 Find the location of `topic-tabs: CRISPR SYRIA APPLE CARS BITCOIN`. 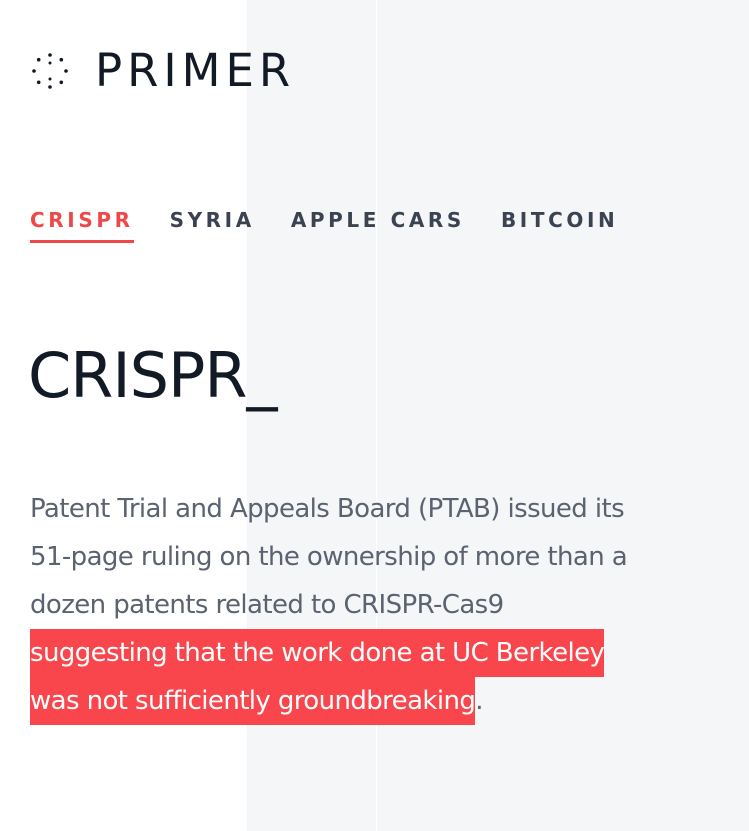

topic-tabs: CRISPR SYRIA APPLE CARS BITCOIN is located at coordinates (342, 224).